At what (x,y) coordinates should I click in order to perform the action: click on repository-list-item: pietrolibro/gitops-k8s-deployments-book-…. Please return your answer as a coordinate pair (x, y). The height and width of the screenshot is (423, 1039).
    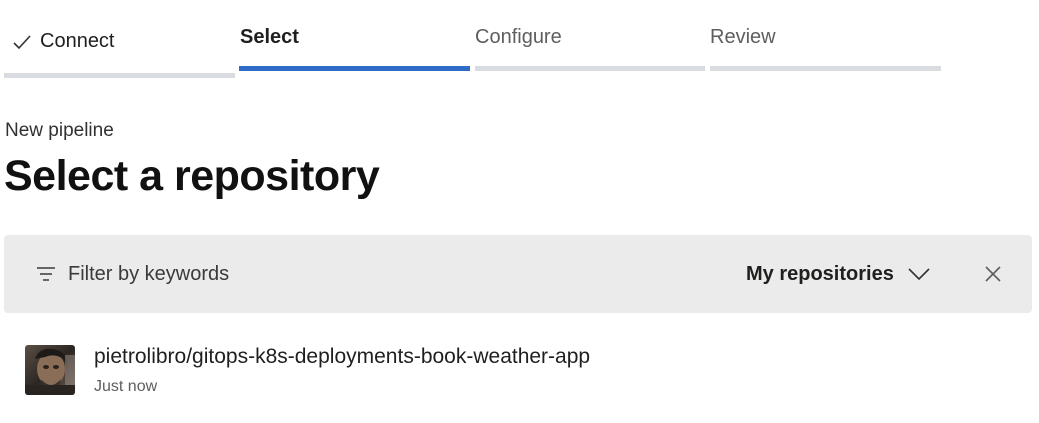
    Looking at the image, I should click on (524, 372).